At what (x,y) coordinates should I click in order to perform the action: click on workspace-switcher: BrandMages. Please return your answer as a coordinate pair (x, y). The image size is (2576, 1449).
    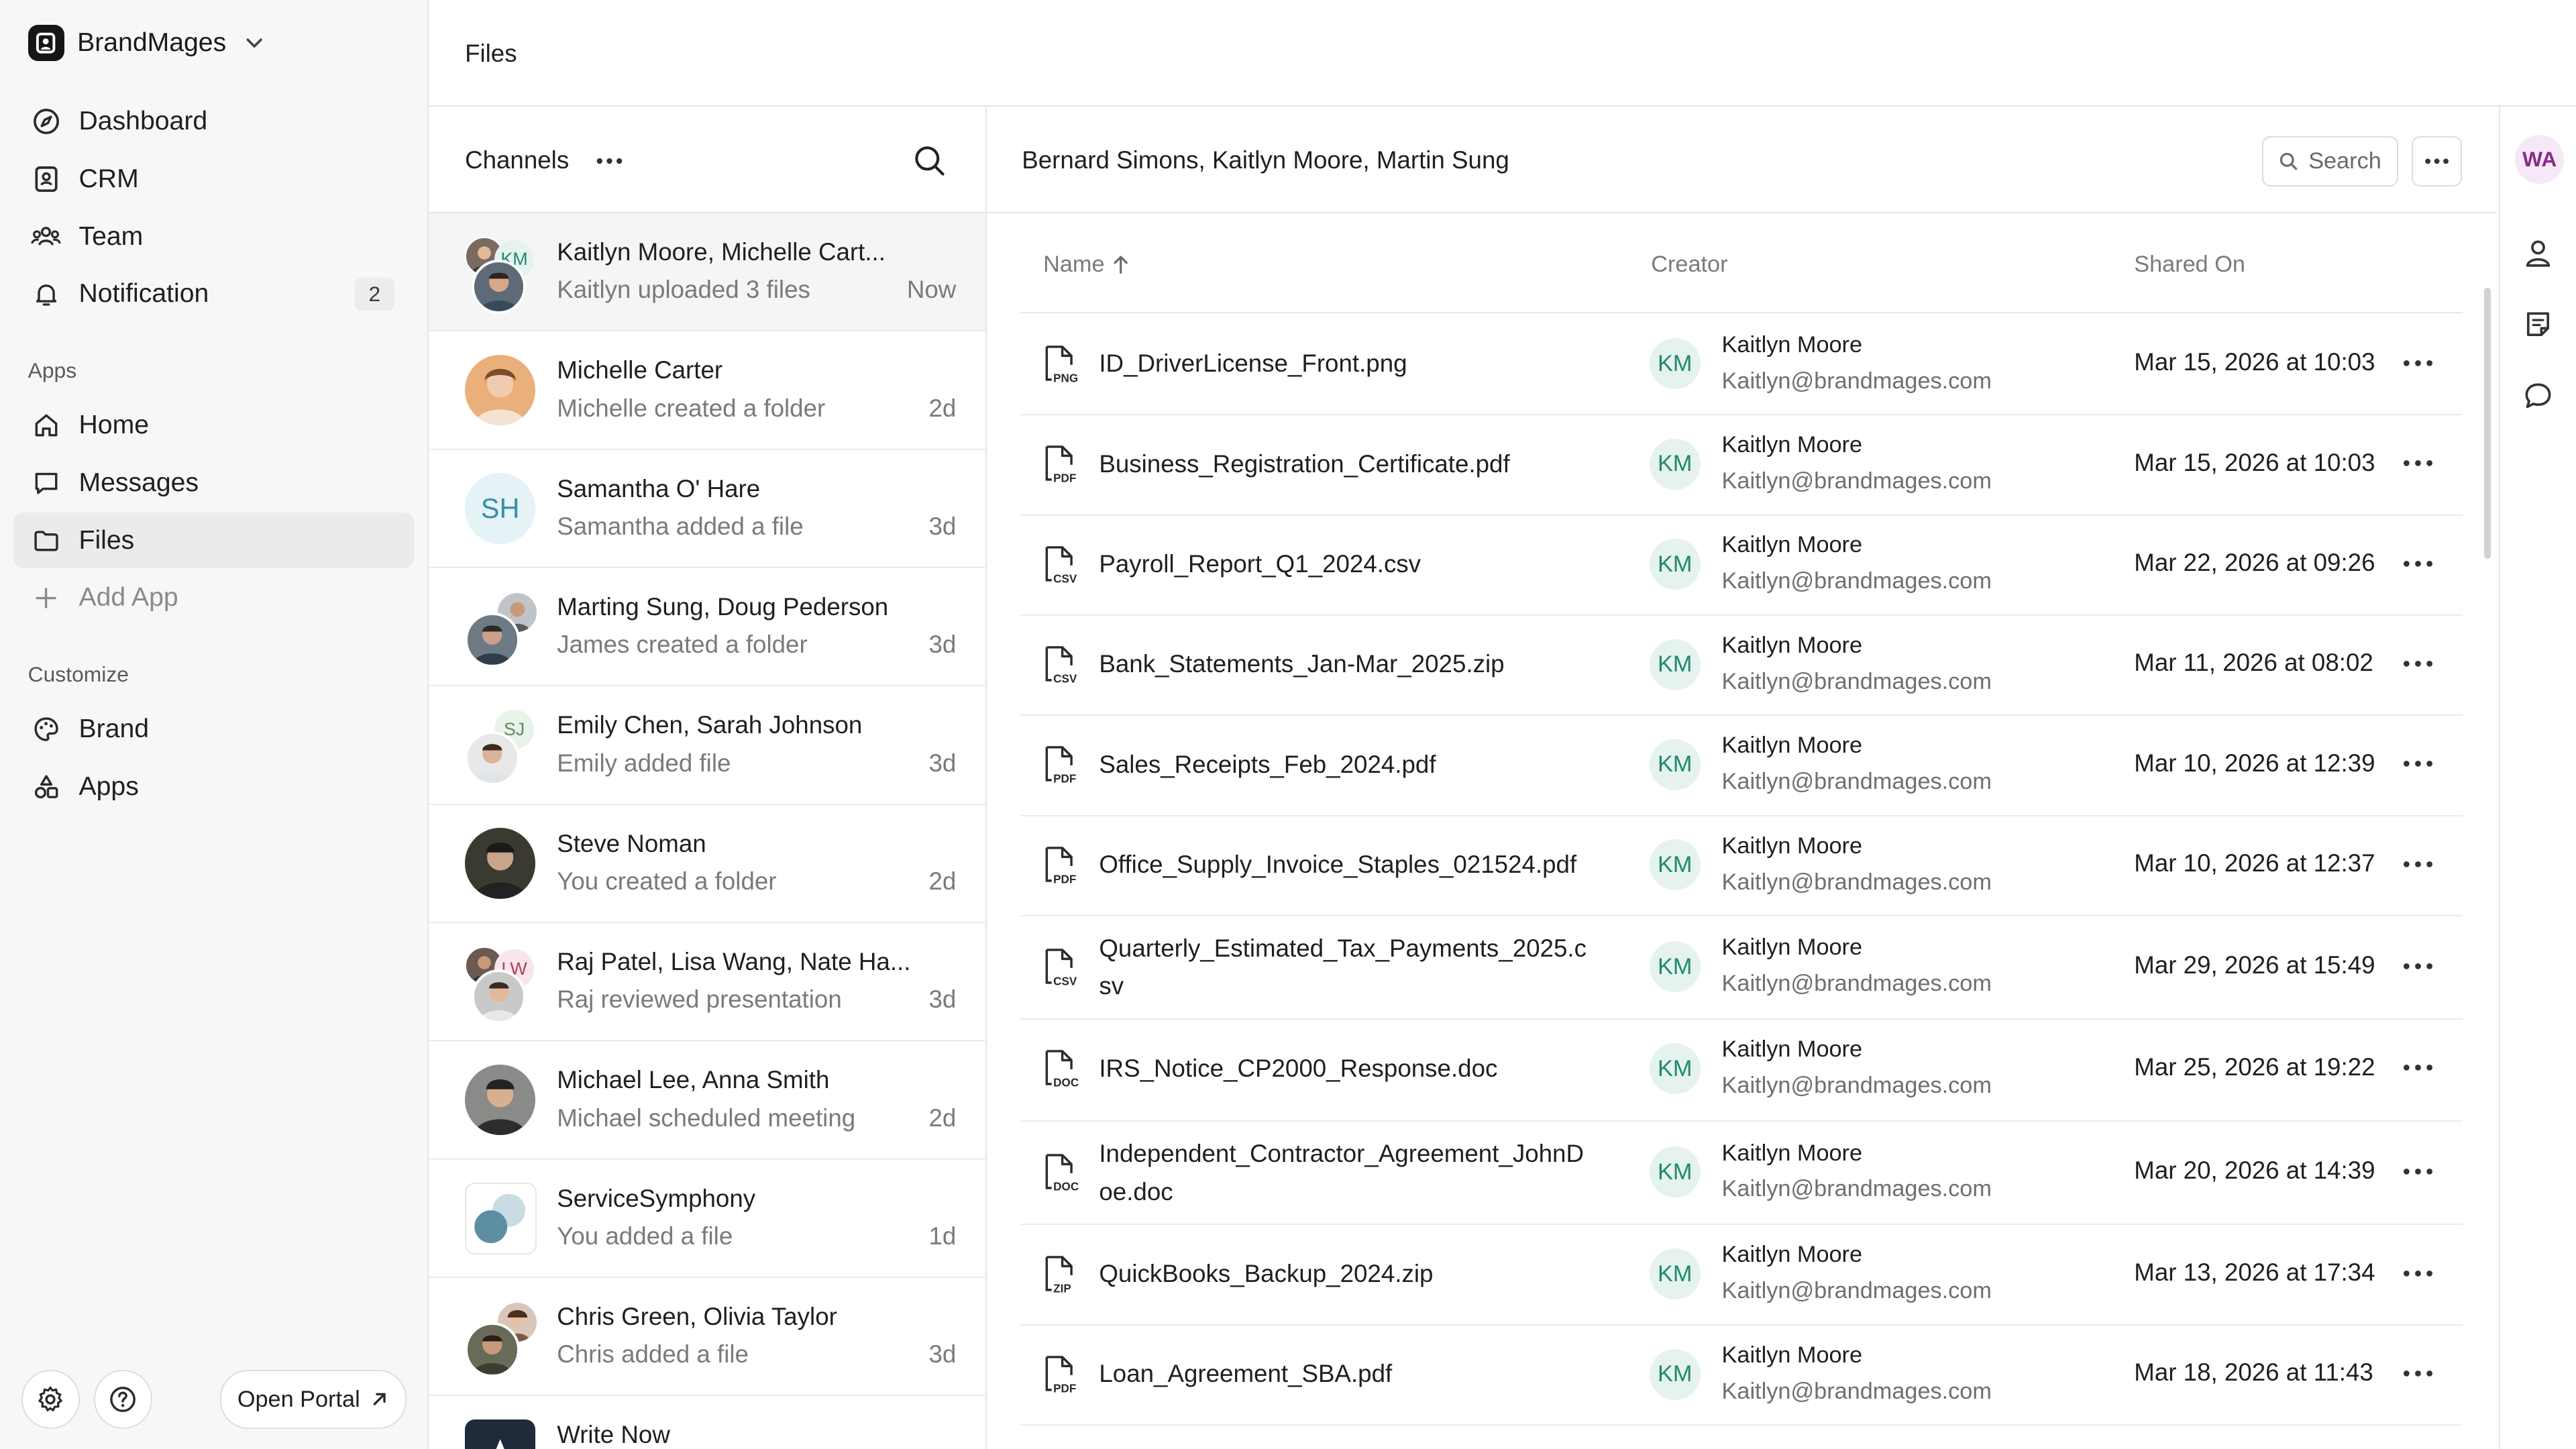
    Looking at the image, I should click on (147, 42).